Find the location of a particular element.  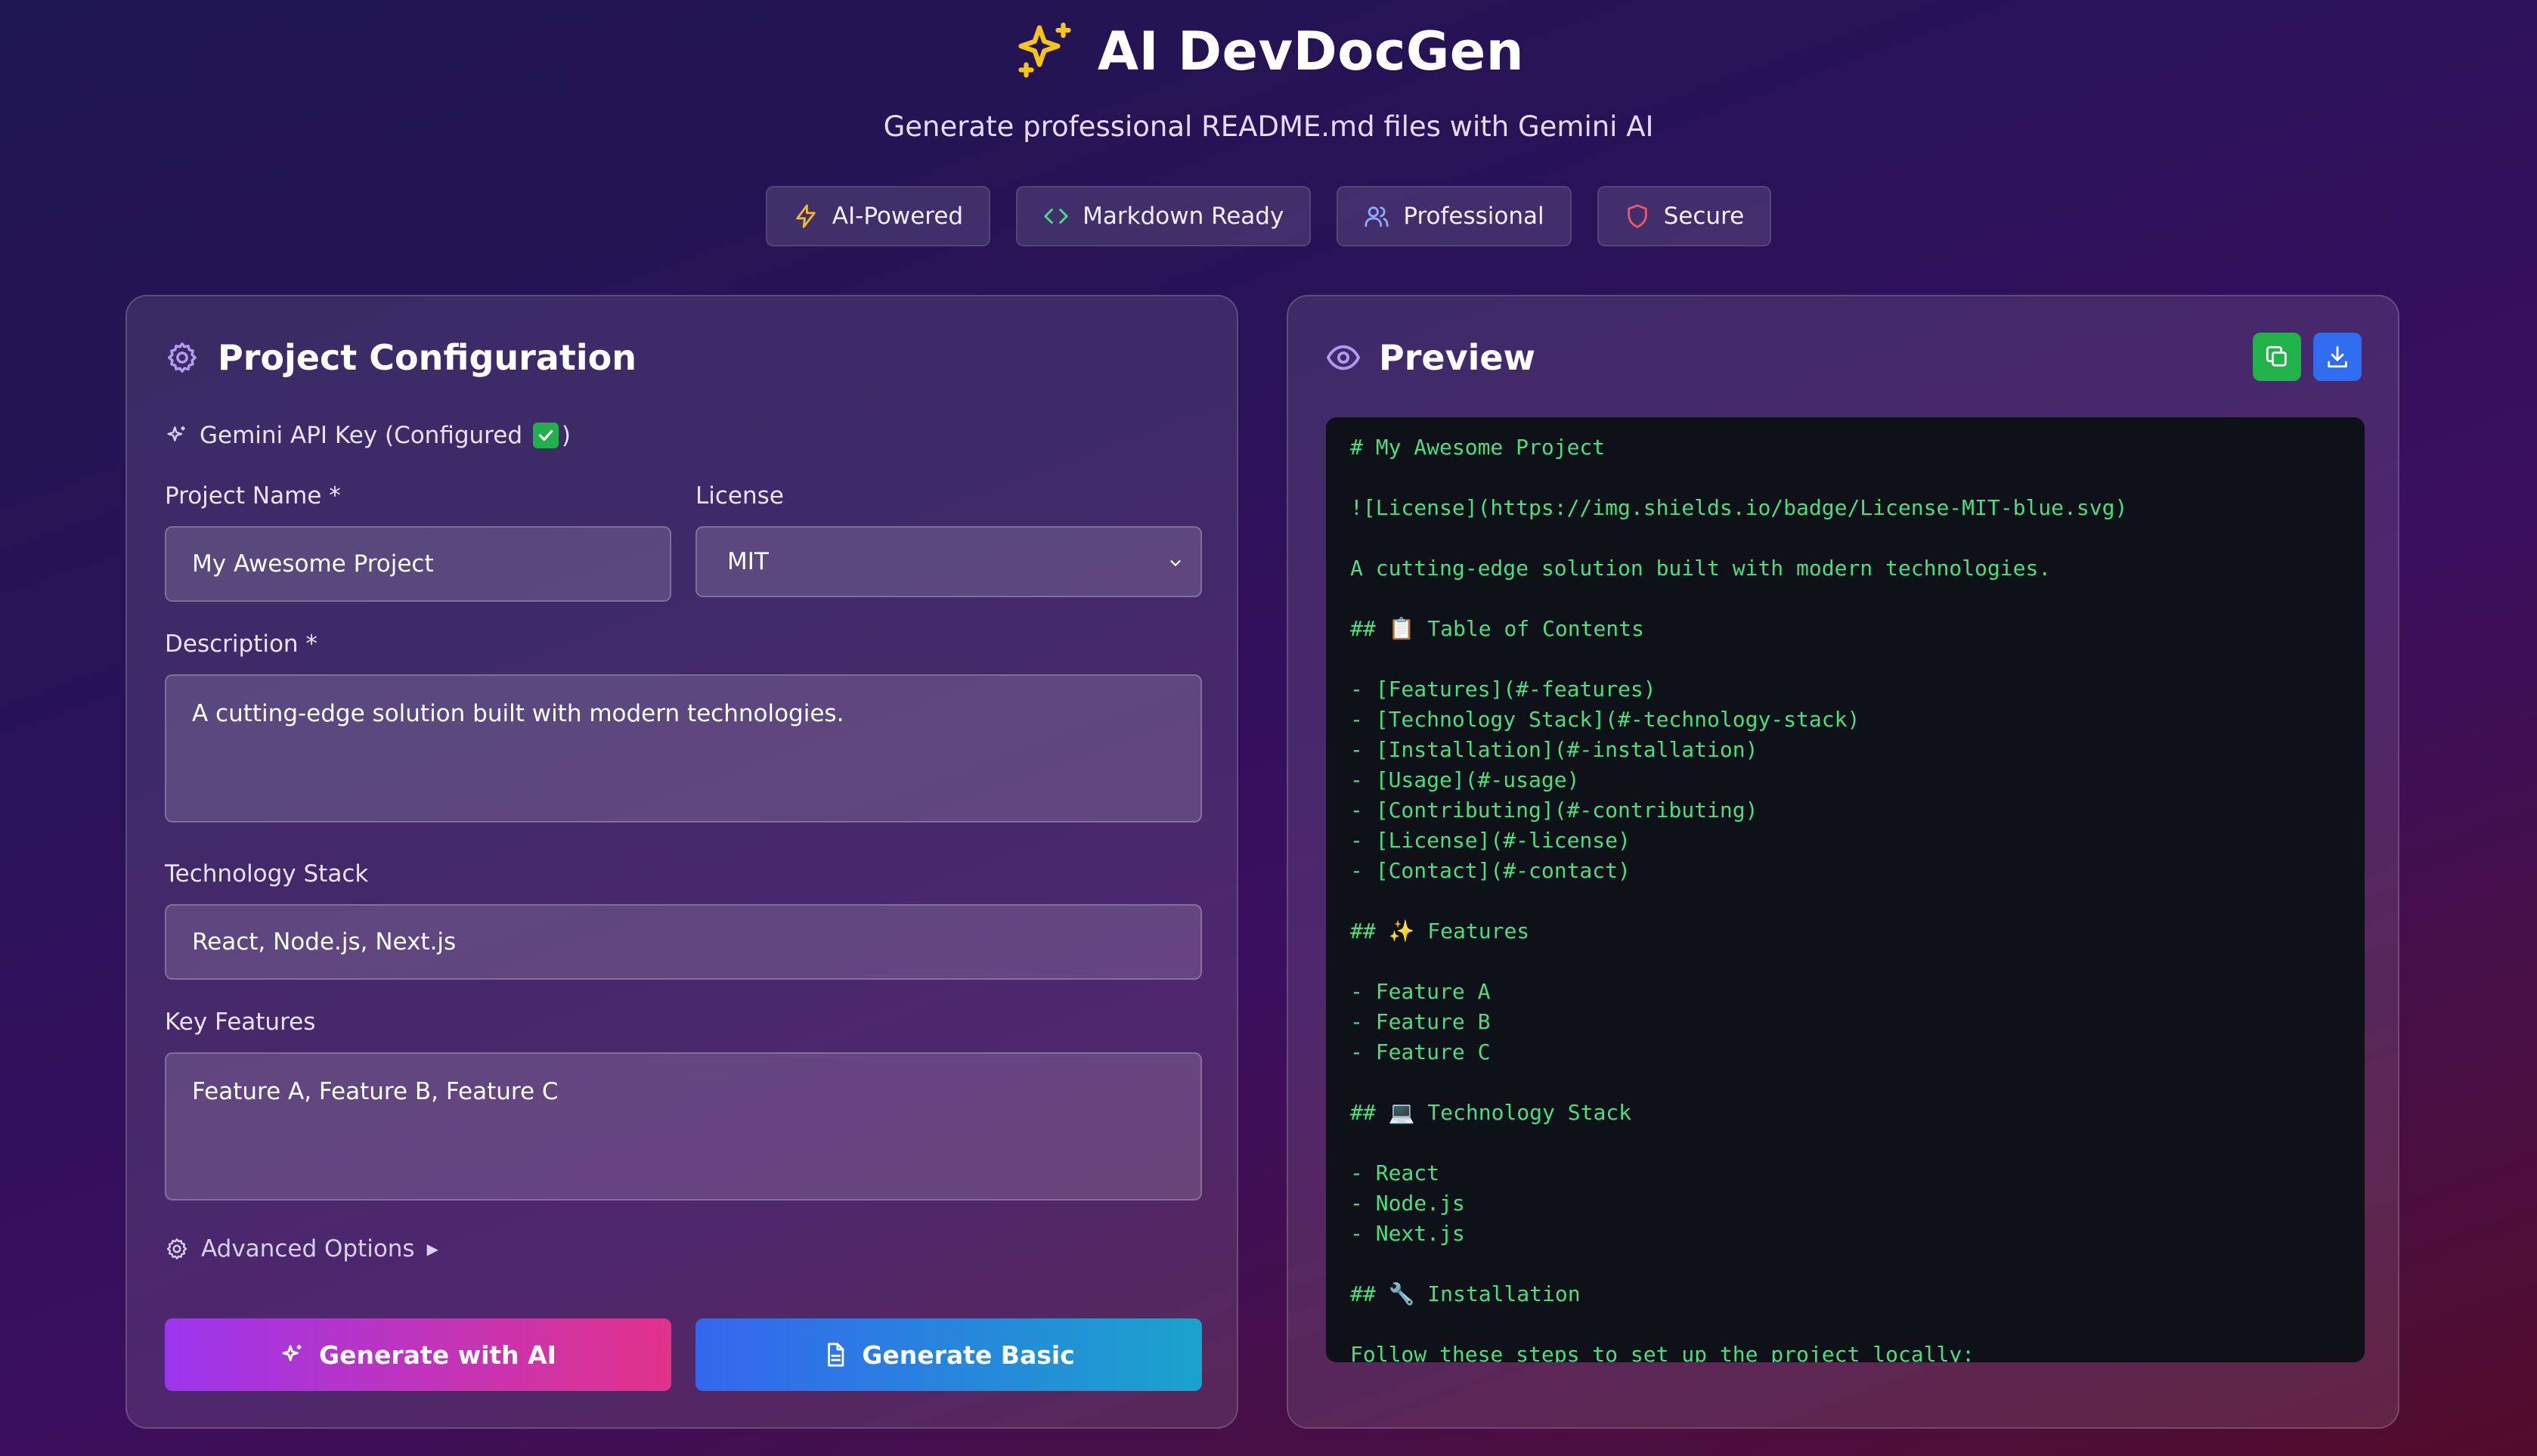

code-line: - Feature A is located at coordinates (1420, 992).